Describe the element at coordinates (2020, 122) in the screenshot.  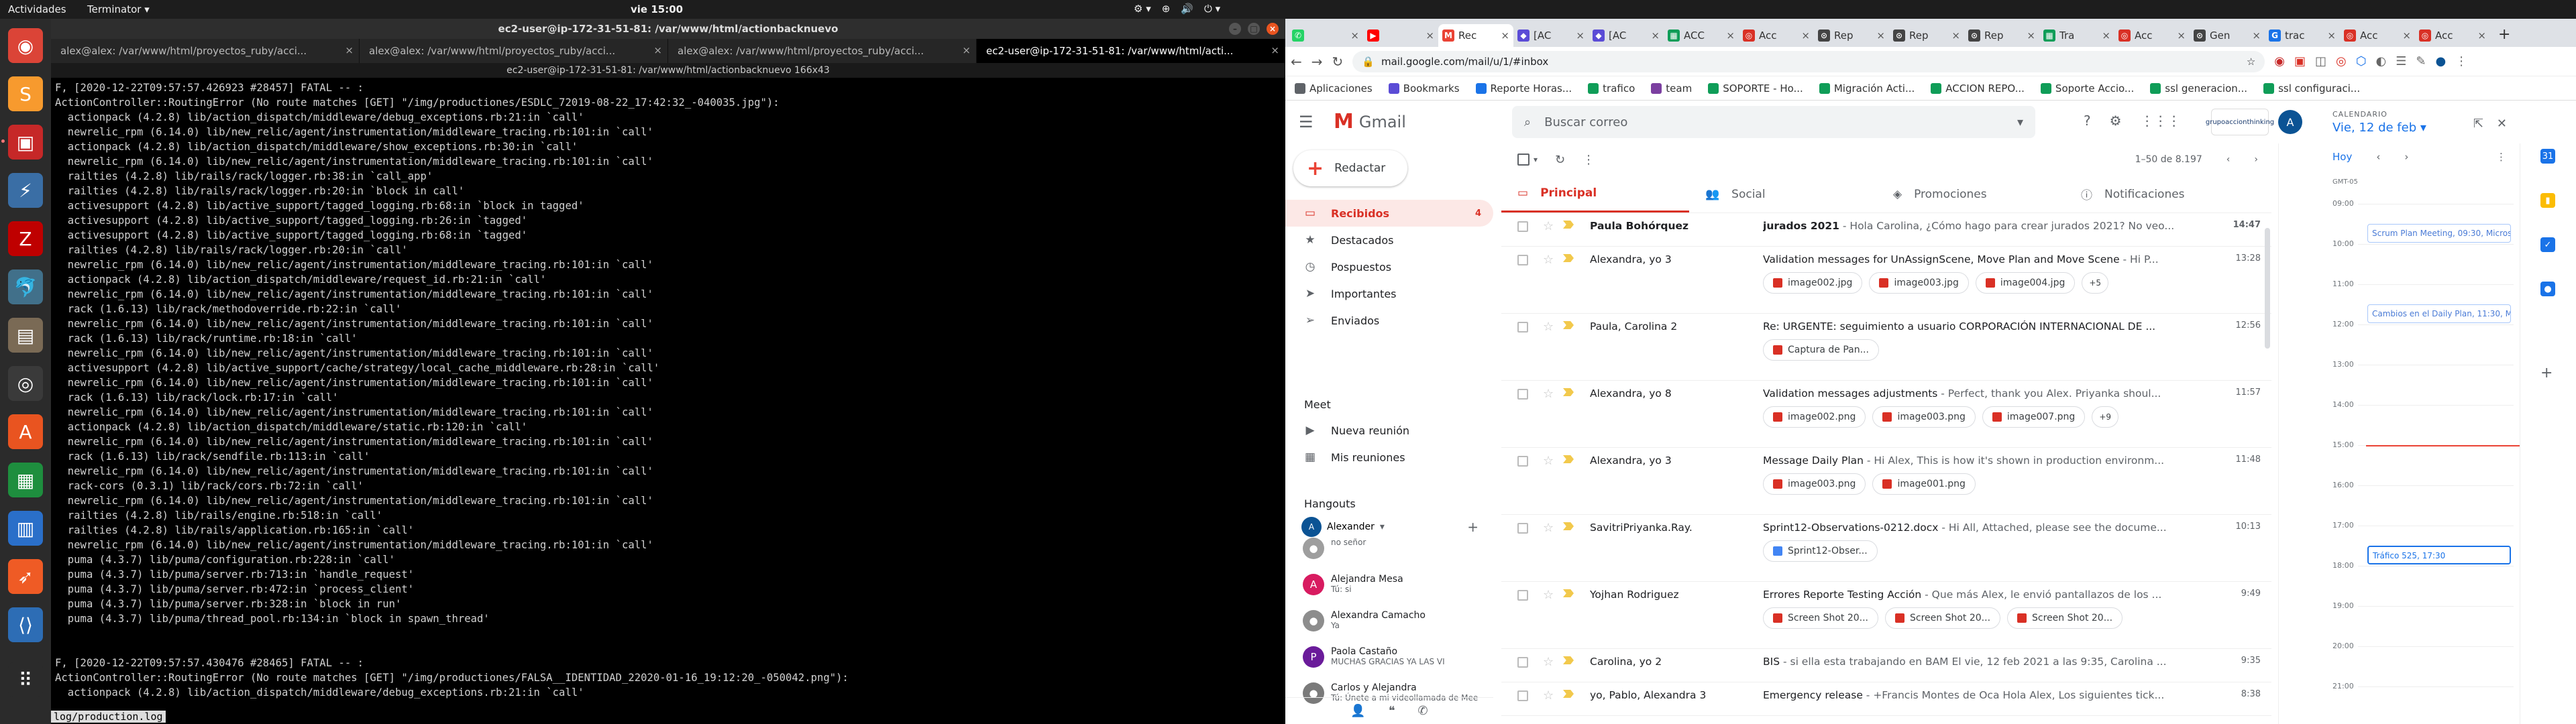
I see `search-options-icon: ▾` at that location.